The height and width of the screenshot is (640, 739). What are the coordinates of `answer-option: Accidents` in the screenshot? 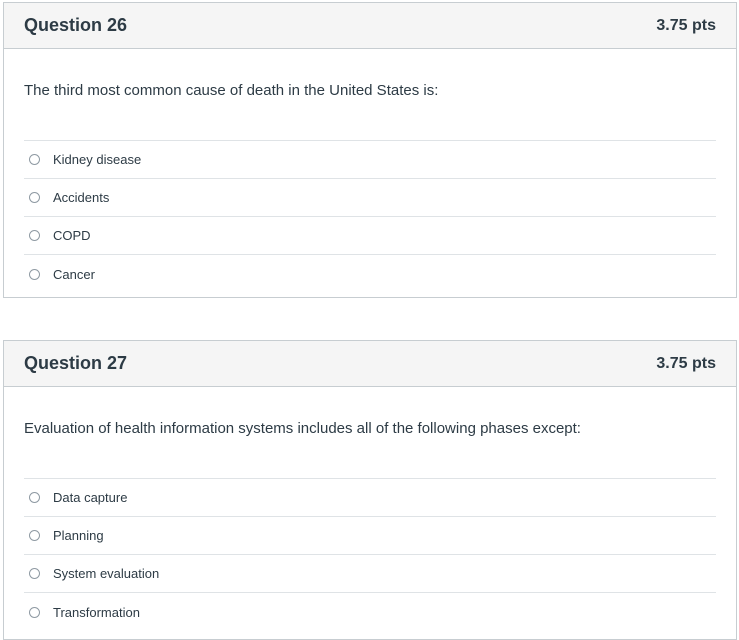 It's located at (370, 198).